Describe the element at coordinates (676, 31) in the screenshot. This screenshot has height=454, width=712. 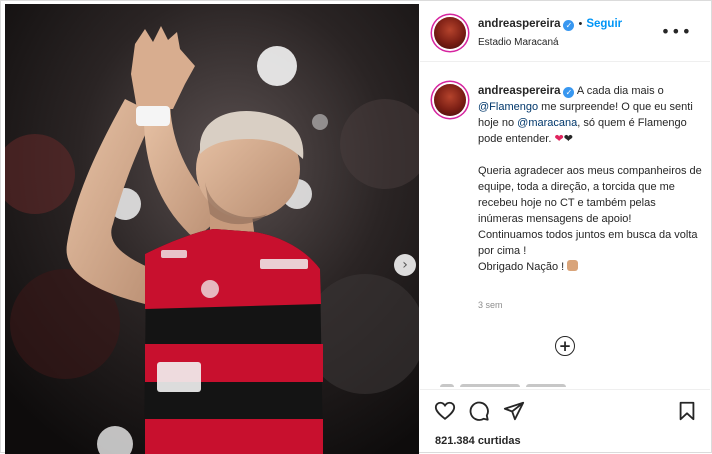
I see `more-options-icon: •••` at that location.